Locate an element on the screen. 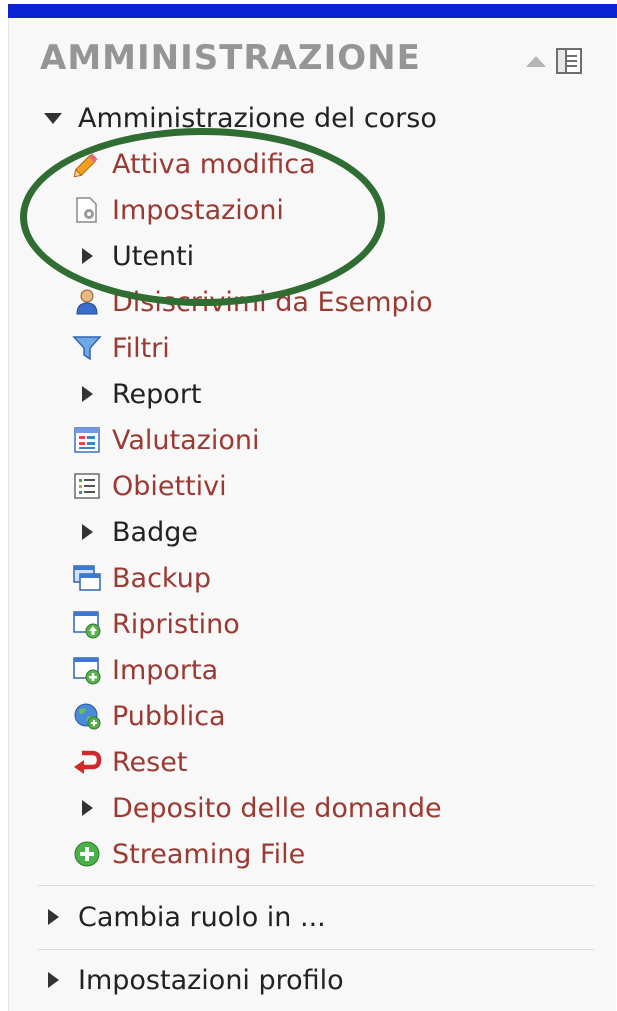 The width and height of the screenshot is (617, 1011). nav-item-label: Utenti is located at coordinates (153, 256).